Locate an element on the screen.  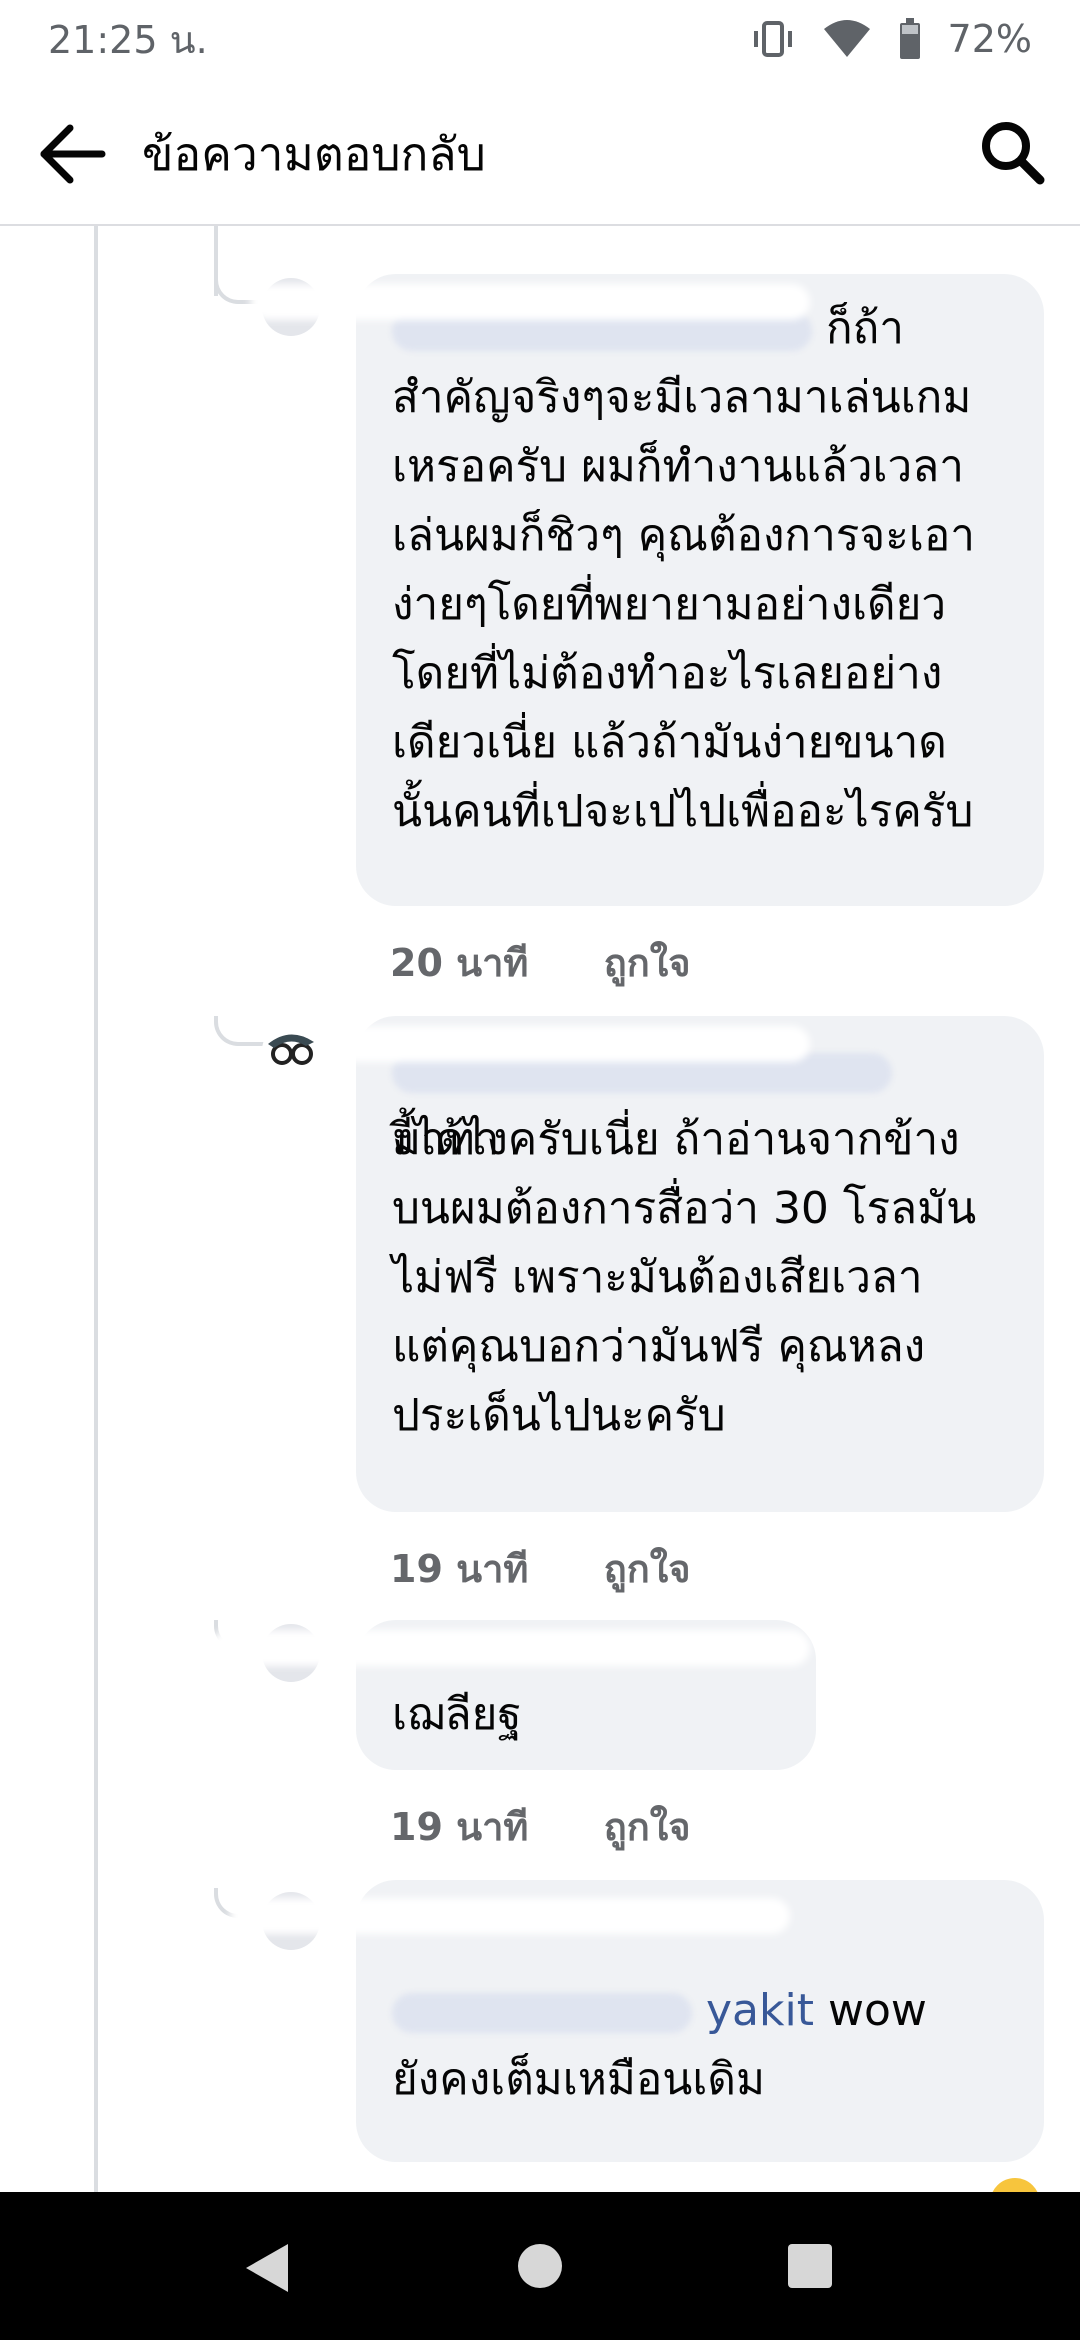
status-icons: 72% is located at coordinates (891, 39).